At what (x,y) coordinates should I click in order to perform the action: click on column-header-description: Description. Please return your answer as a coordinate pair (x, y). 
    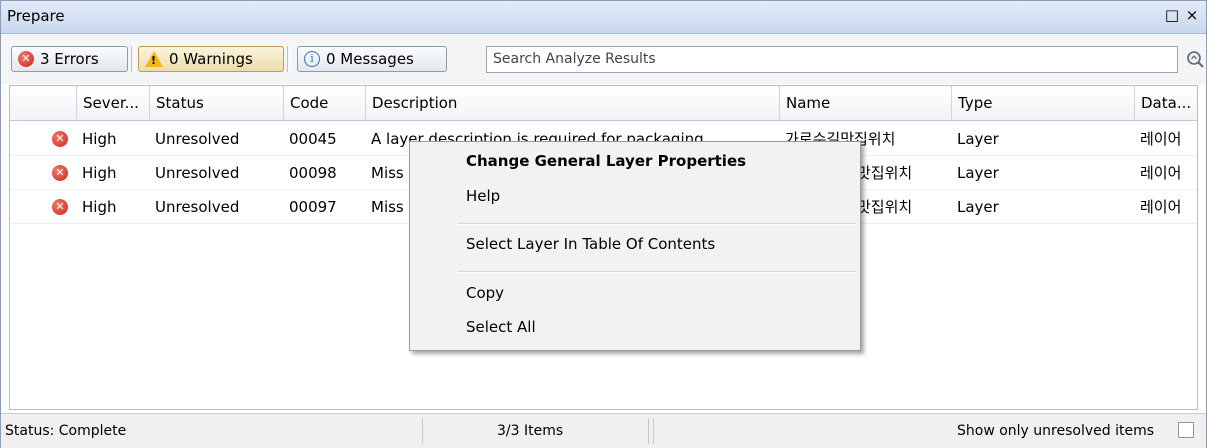
    Looking at the image, I should click on (572, 103).